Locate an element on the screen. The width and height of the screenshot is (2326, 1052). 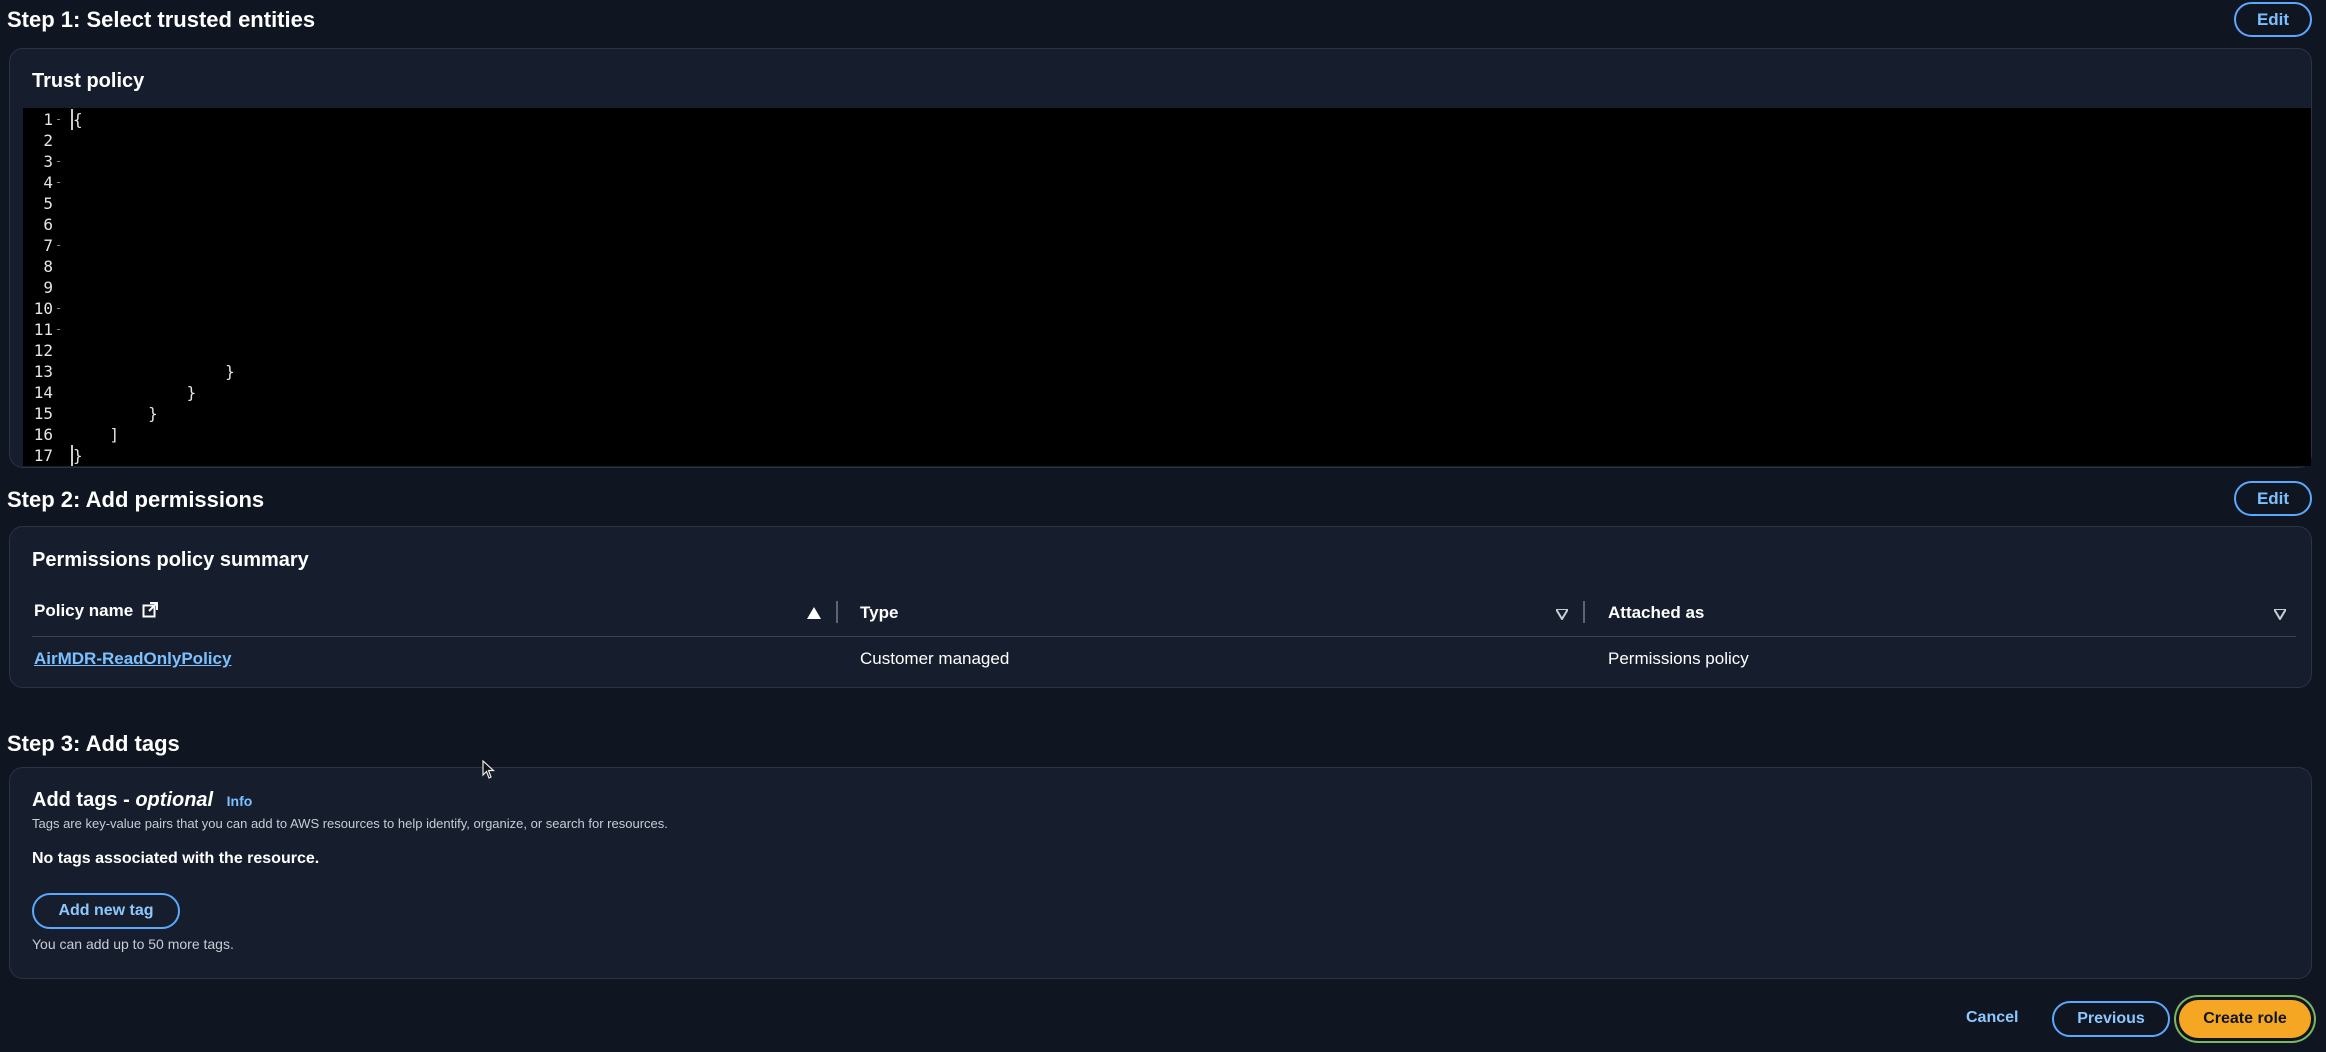
external-link-icon is located at coordinates (150, 612).